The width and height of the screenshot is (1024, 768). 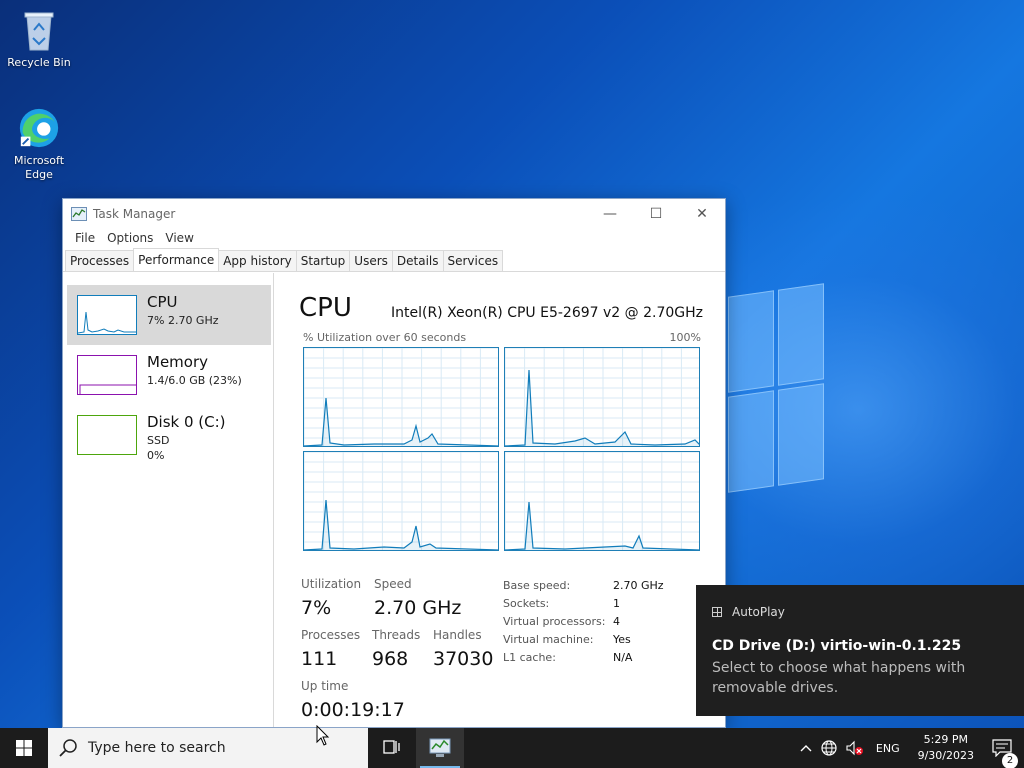 I want to click on clock-date: 9/30/2023, so click(x=945, y=755).